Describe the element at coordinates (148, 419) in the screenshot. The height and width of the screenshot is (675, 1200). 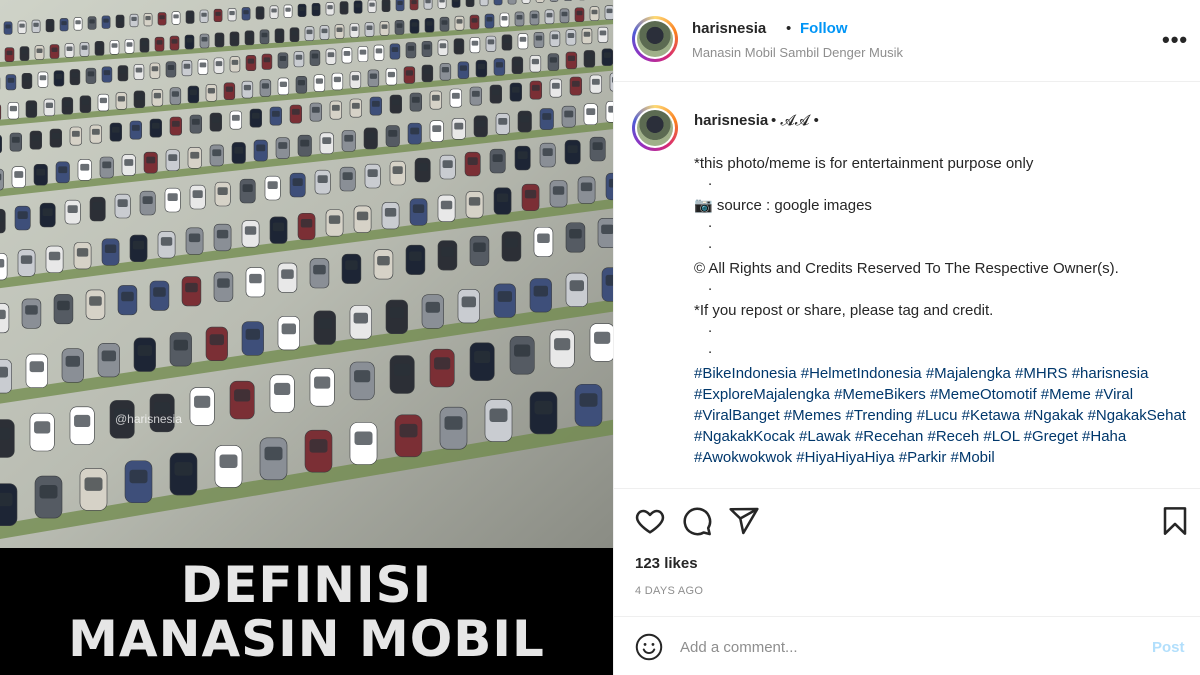
I see `meme-watermark: @harisnesia` at that location.